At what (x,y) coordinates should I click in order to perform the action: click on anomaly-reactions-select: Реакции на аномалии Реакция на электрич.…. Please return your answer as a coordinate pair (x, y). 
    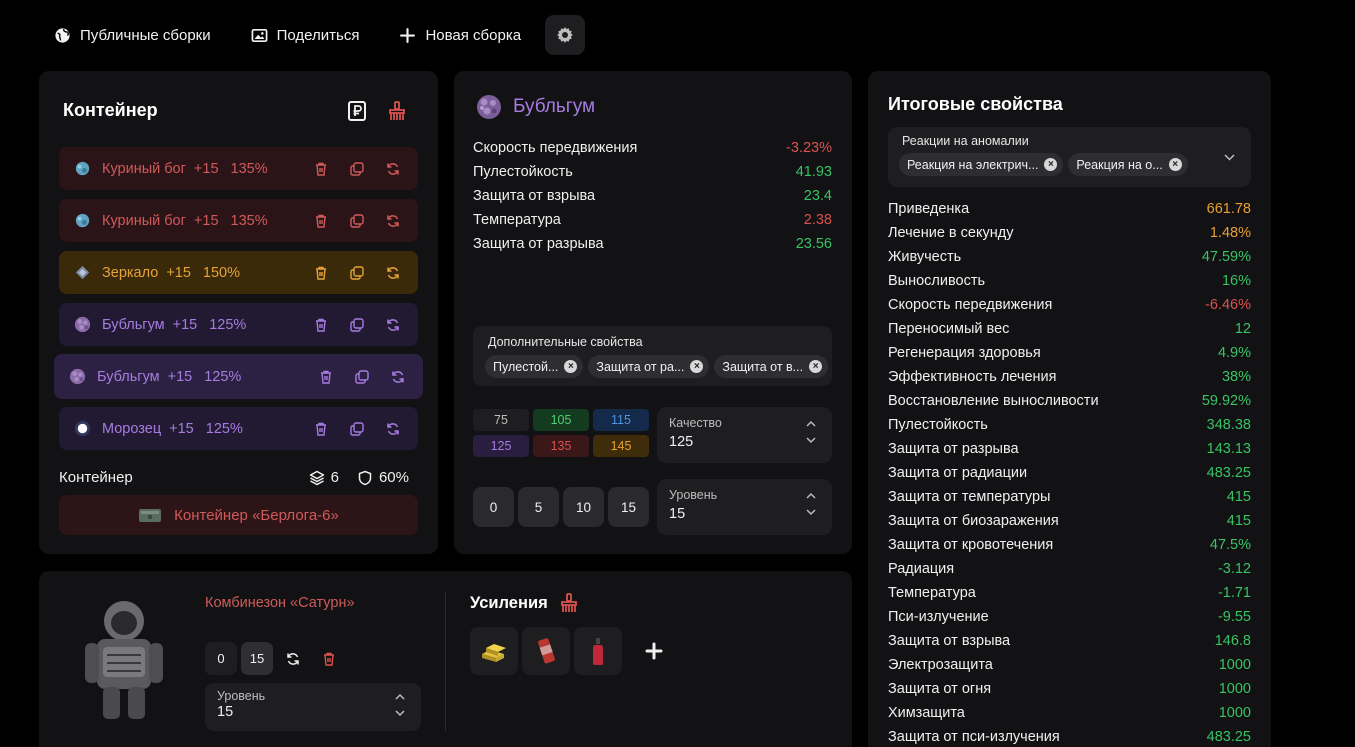
    Looking at the image, I should click on (1069, 157).